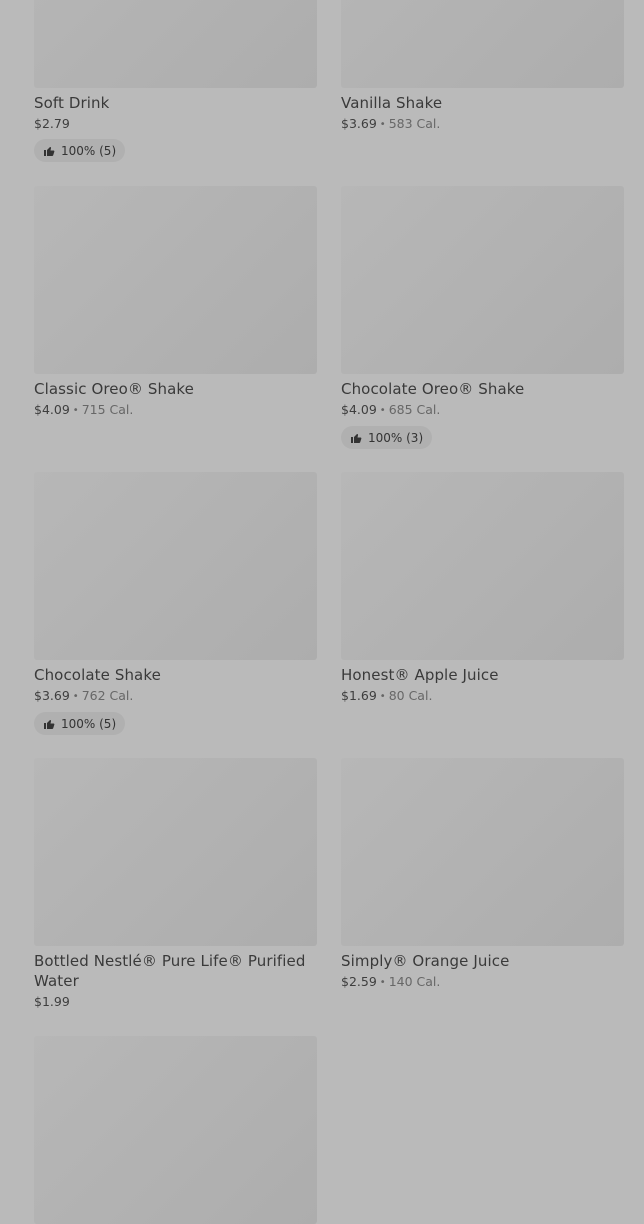 The width and height of the screenshot is (644, 1224). What do you see at coordinates (175, 124) in the screenshot?
I see `item-price-row: $2.79` at bounding box center [175, 124].